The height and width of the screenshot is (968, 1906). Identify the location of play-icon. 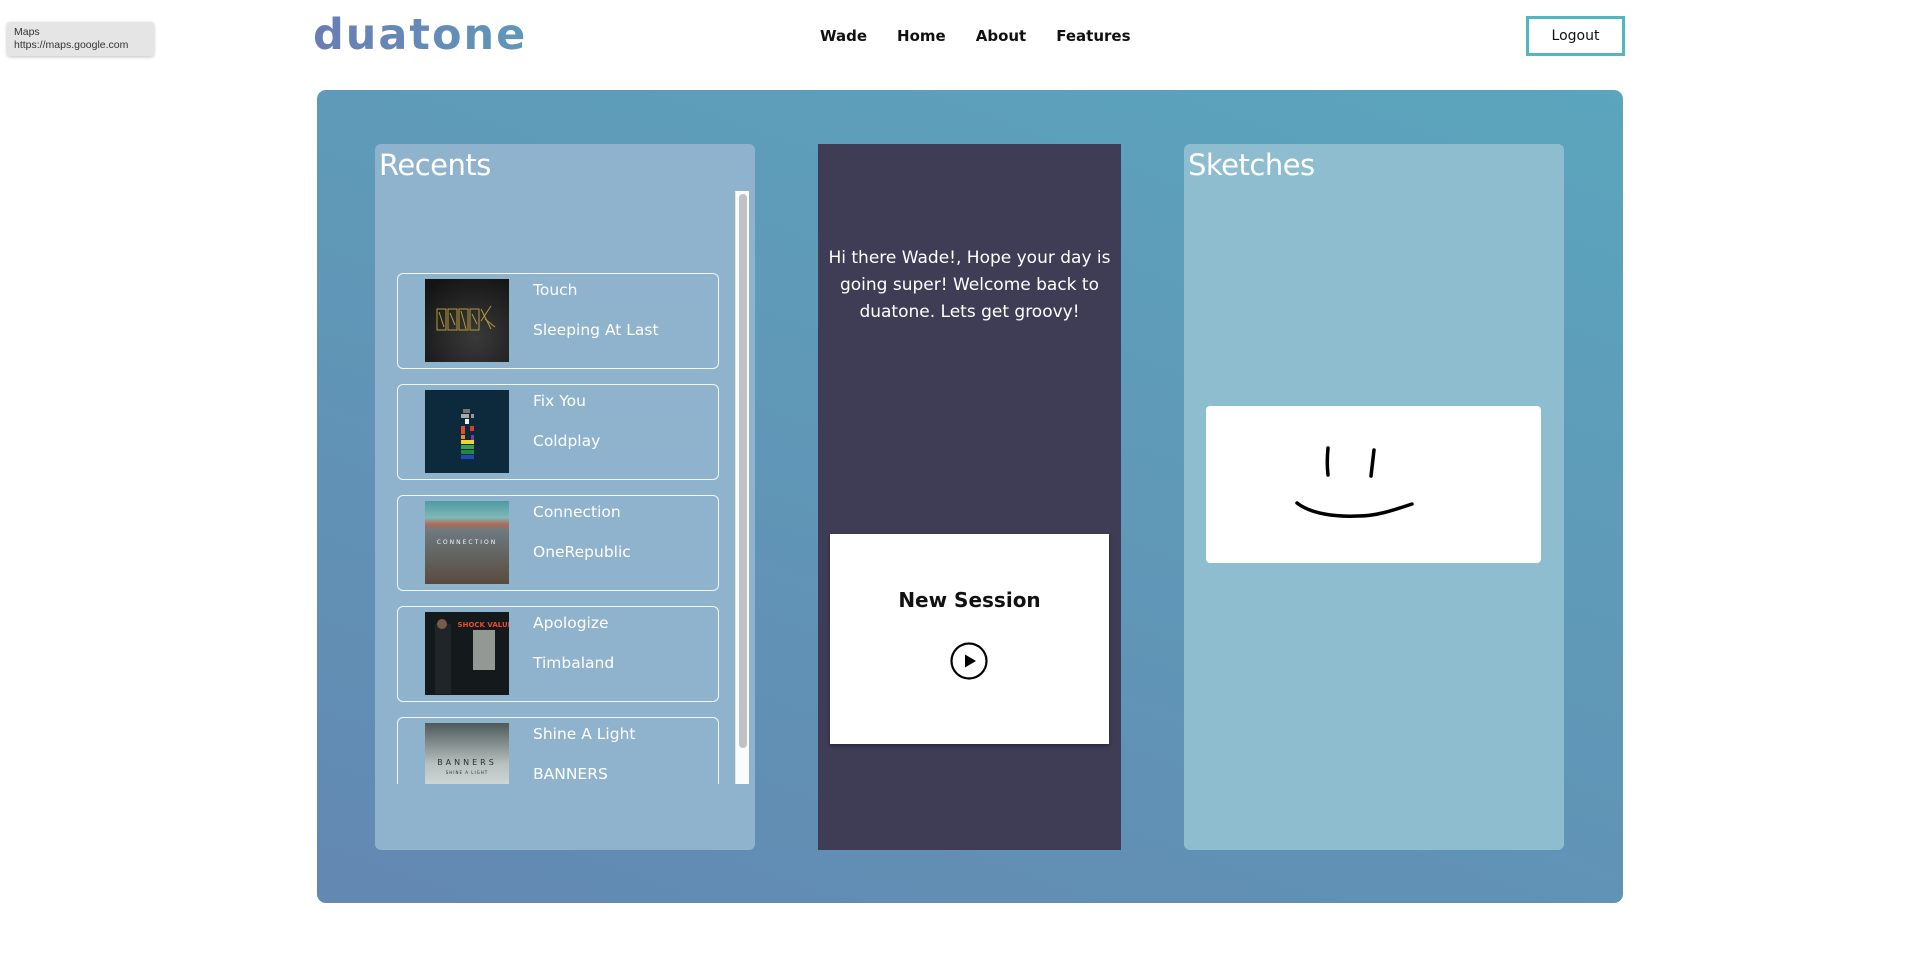
(969, 661).